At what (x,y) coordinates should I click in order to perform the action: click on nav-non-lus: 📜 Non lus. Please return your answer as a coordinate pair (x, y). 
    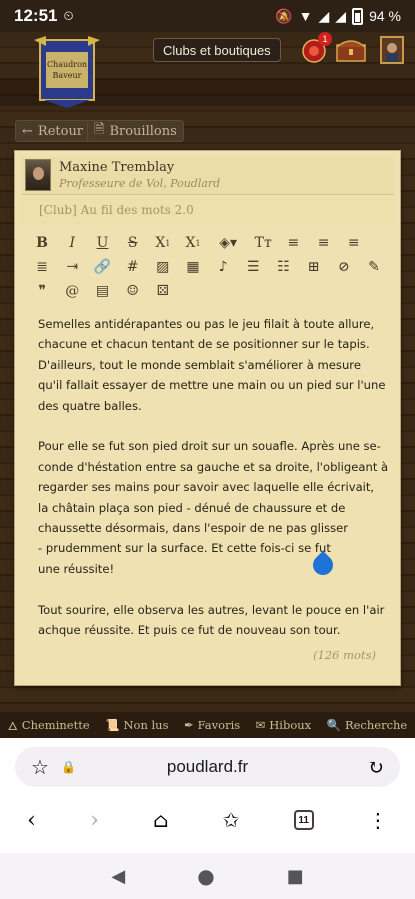
    Looking at the image, I should click on (136, 725).